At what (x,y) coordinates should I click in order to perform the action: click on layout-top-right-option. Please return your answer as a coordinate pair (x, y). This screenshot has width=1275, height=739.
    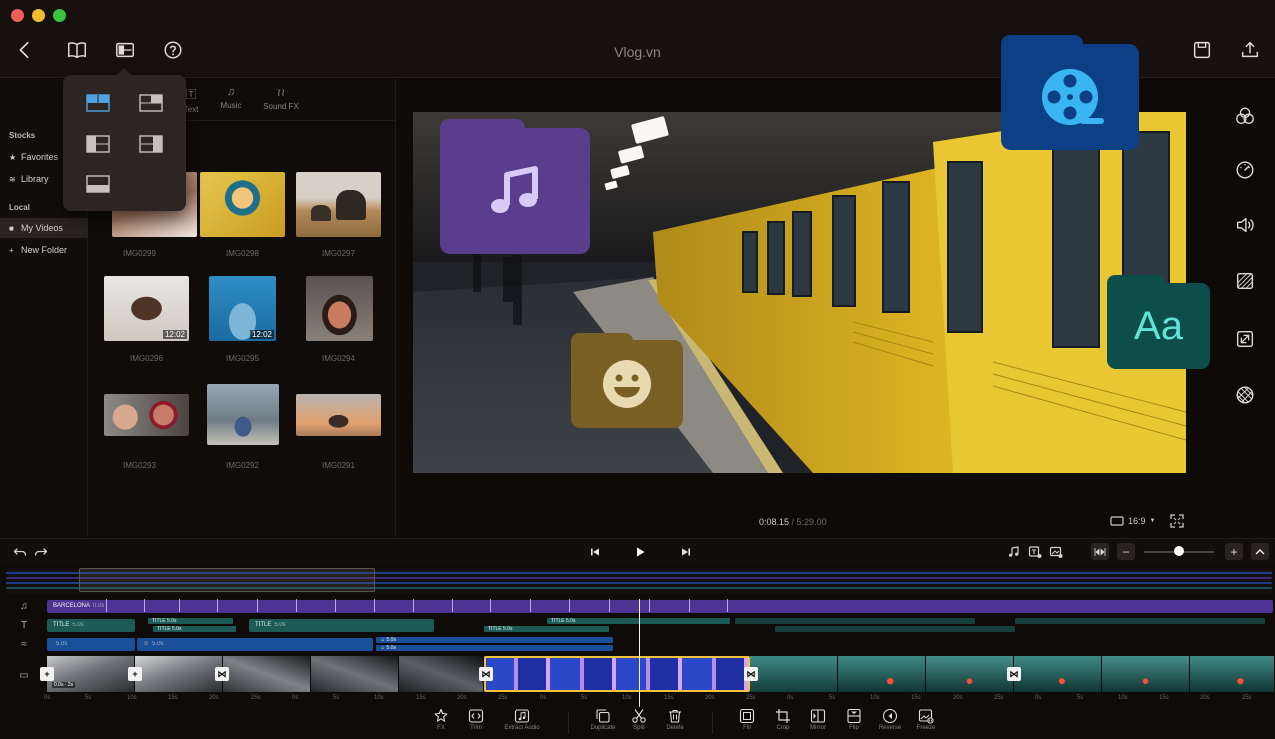
    Looking at the image, I should click on (151, 103).